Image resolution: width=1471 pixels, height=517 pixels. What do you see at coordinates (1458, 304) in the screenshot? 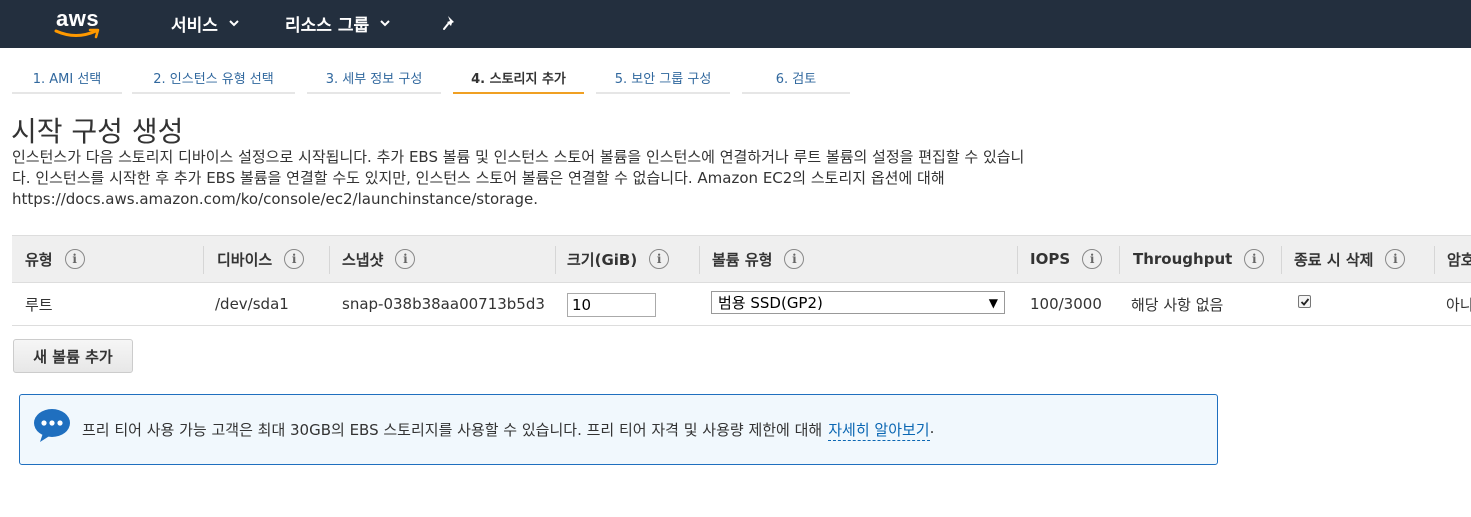
I see `cell-encryption: 아니` at bounding box center [1458, 304].